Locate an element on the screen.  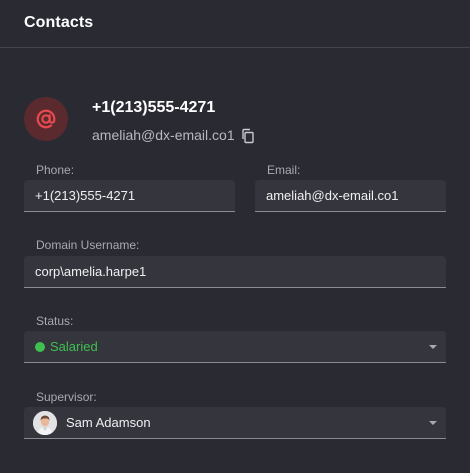
phone-value: +1(213)555-4271 is located at coordinates (85, 195).